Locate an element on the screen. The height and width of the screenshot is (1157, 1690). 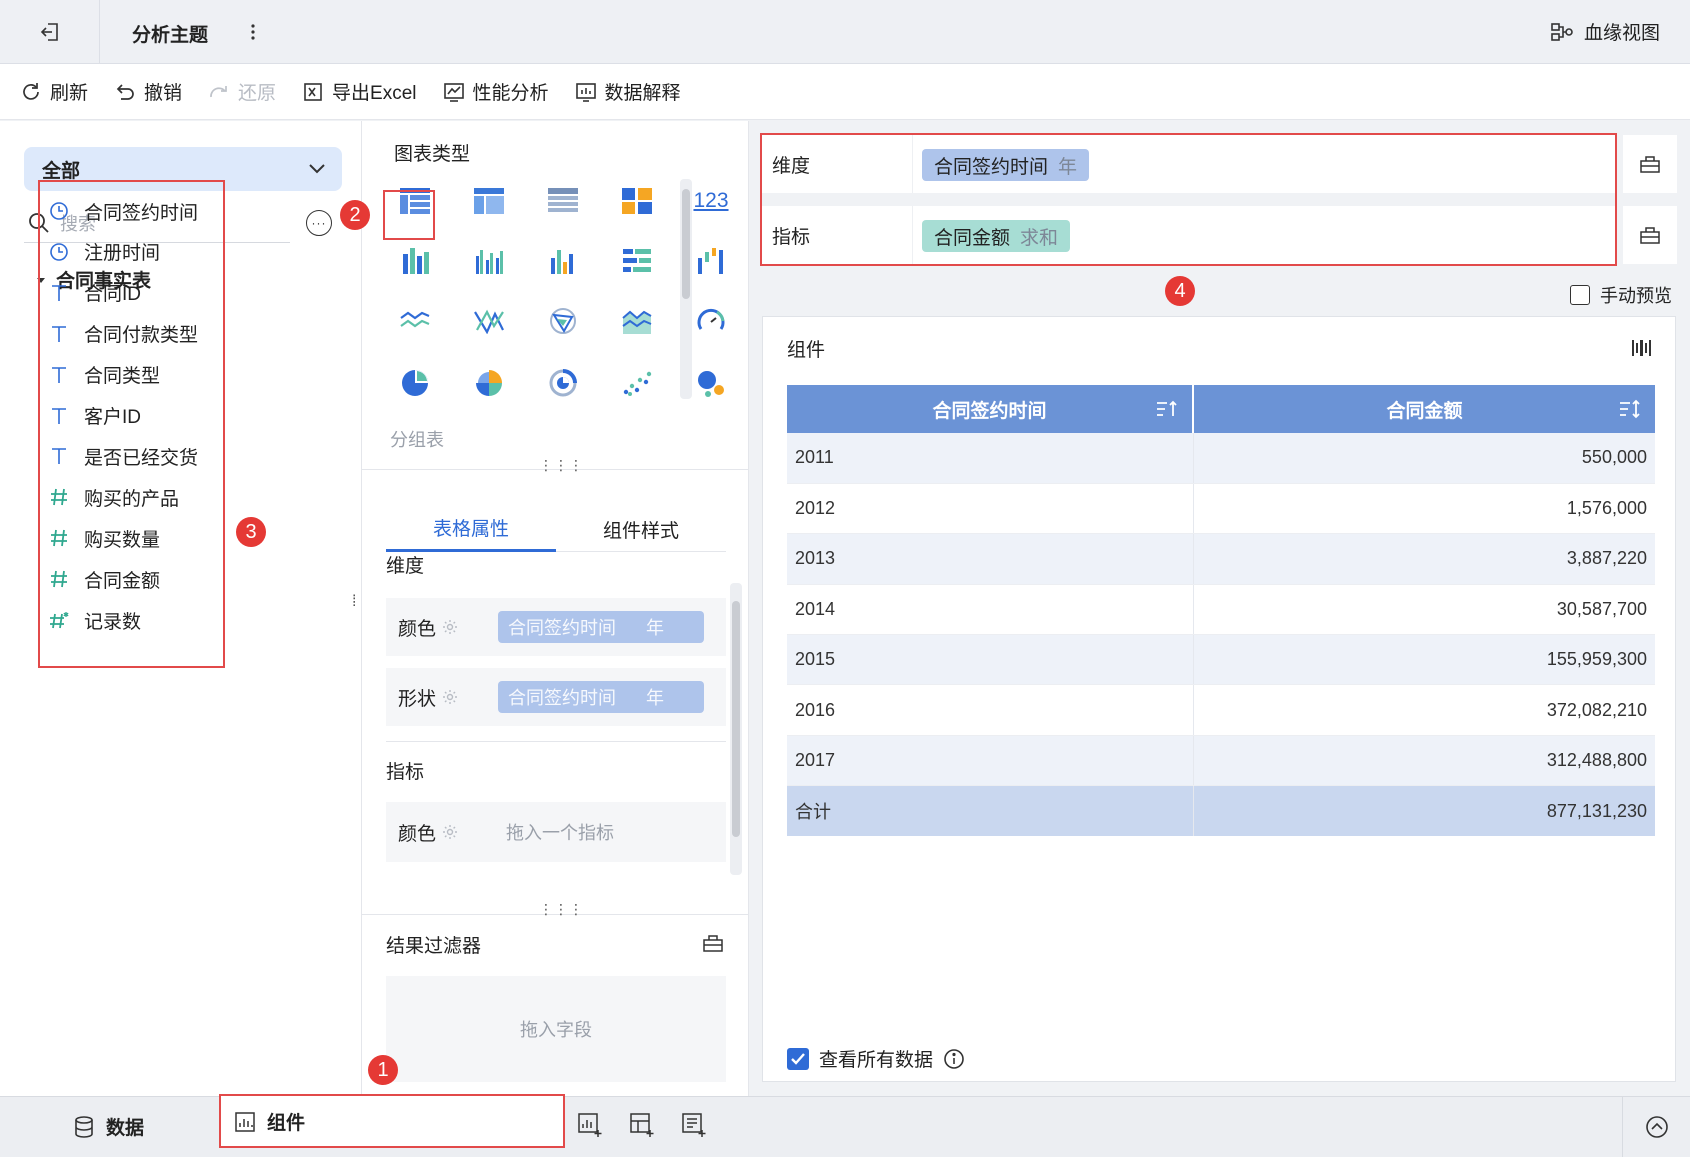
metric-settings-button is located at coordinates (1650, 235).